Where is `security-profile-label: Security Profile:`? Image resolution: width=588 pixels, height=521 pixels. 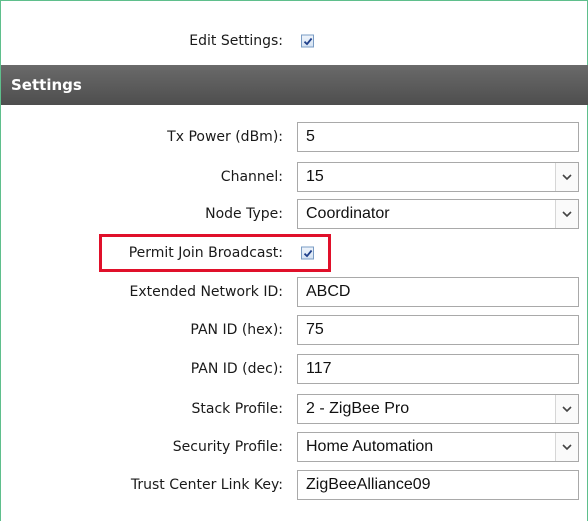
security-profile-label: Security Profile: is located at coordinates (227, 447).